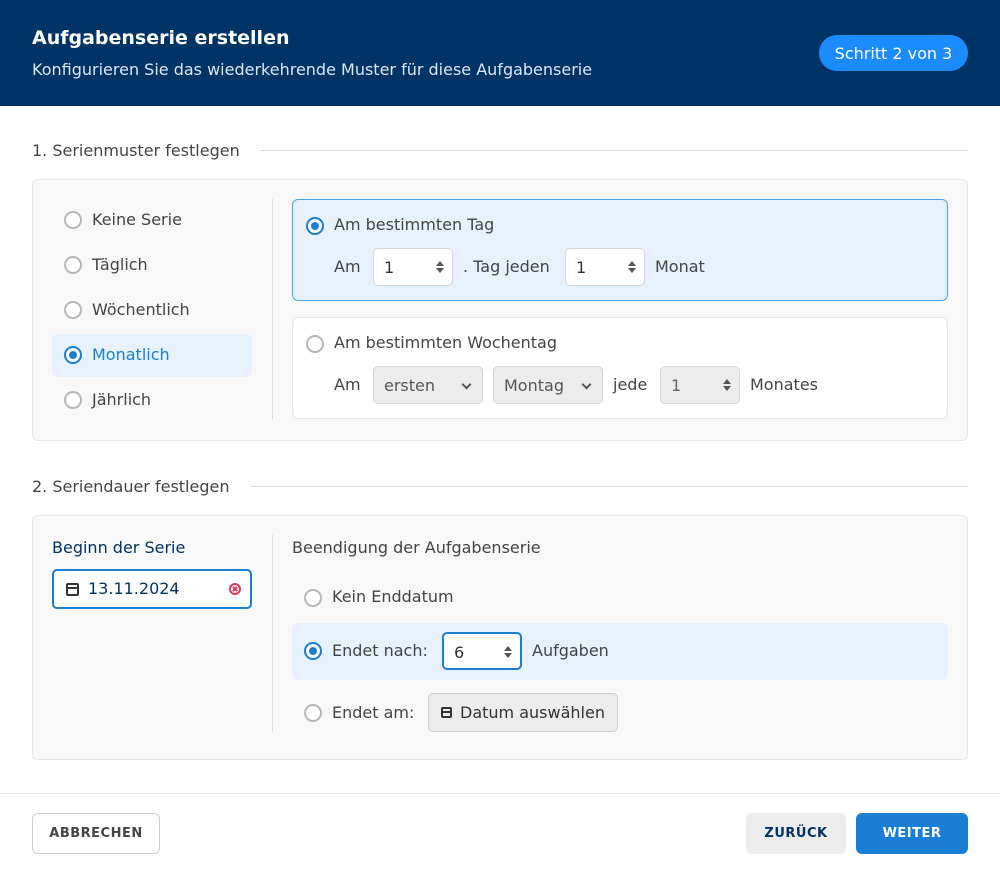  I want to click on select-end-date-button: Datum auswählen, so click(523, 712).